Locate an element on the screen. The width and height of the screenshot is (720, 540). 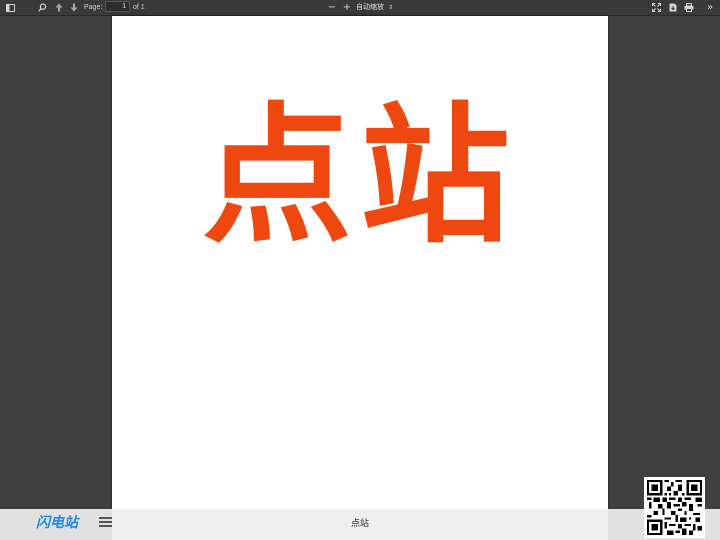
zoom-in-icon: + is located at coordinates (347, 7).